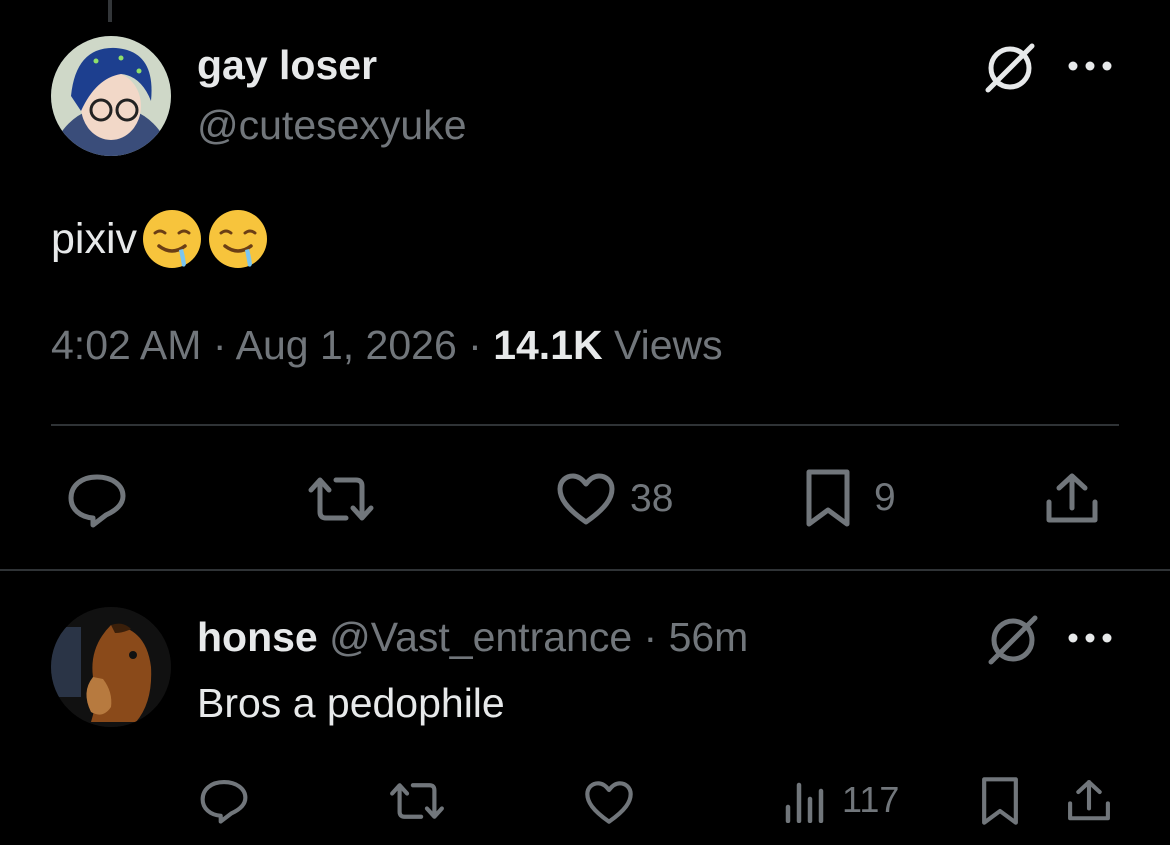 This screenshot has width=1170, height=845. I want to click on like-button, so click(609, 802).